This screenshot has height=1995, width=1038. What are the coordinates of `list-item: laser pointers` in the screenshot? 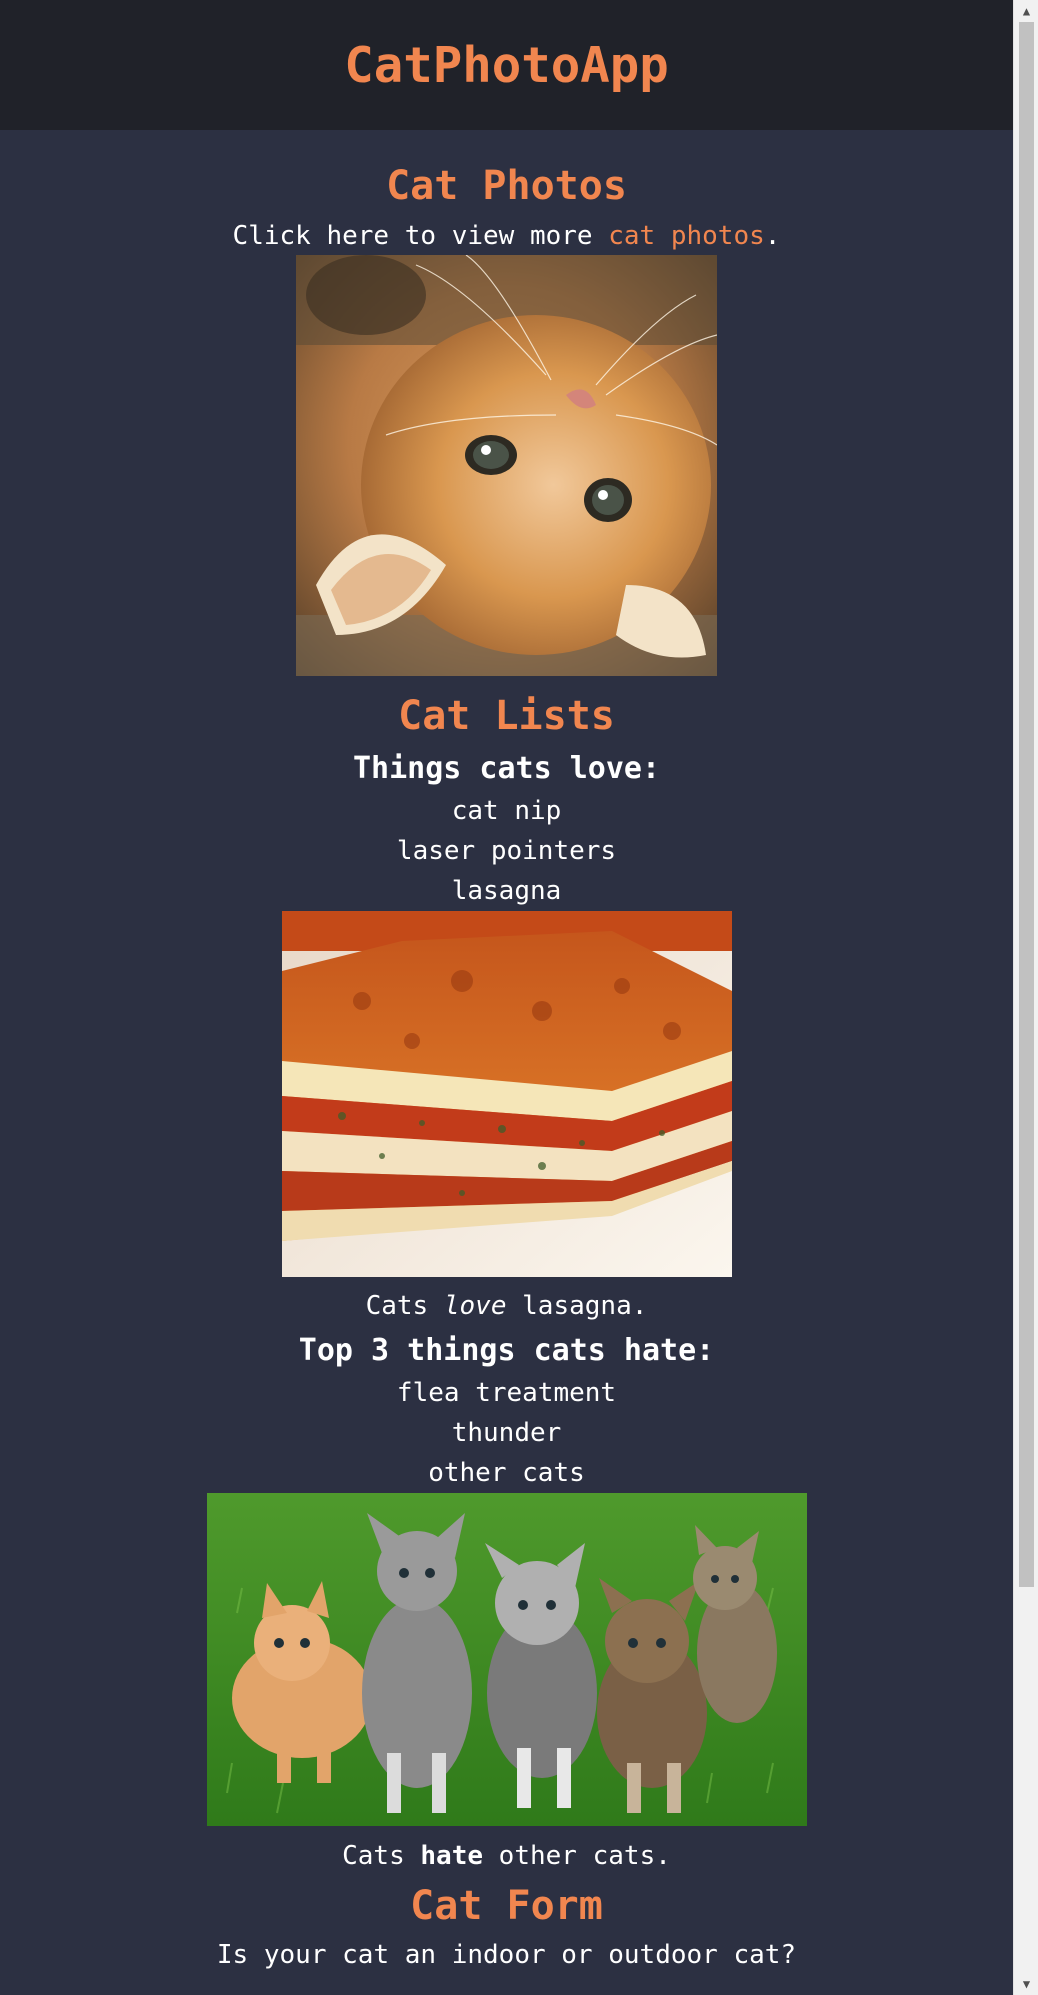 It's located at (506, 851).